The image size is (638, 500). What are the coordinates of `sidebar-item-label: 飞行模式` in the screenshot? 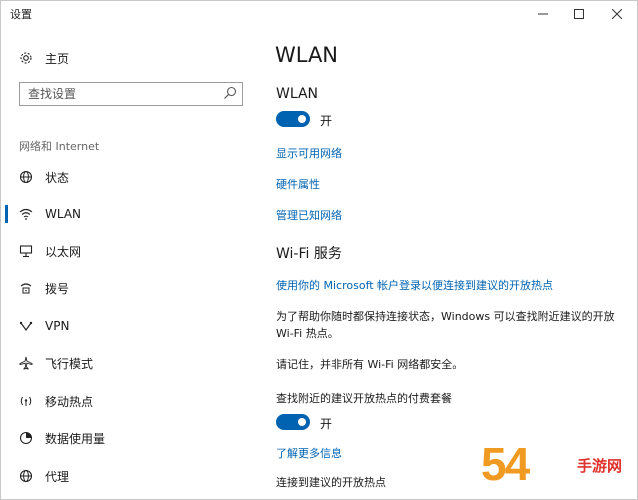 It's located at (69, 363).